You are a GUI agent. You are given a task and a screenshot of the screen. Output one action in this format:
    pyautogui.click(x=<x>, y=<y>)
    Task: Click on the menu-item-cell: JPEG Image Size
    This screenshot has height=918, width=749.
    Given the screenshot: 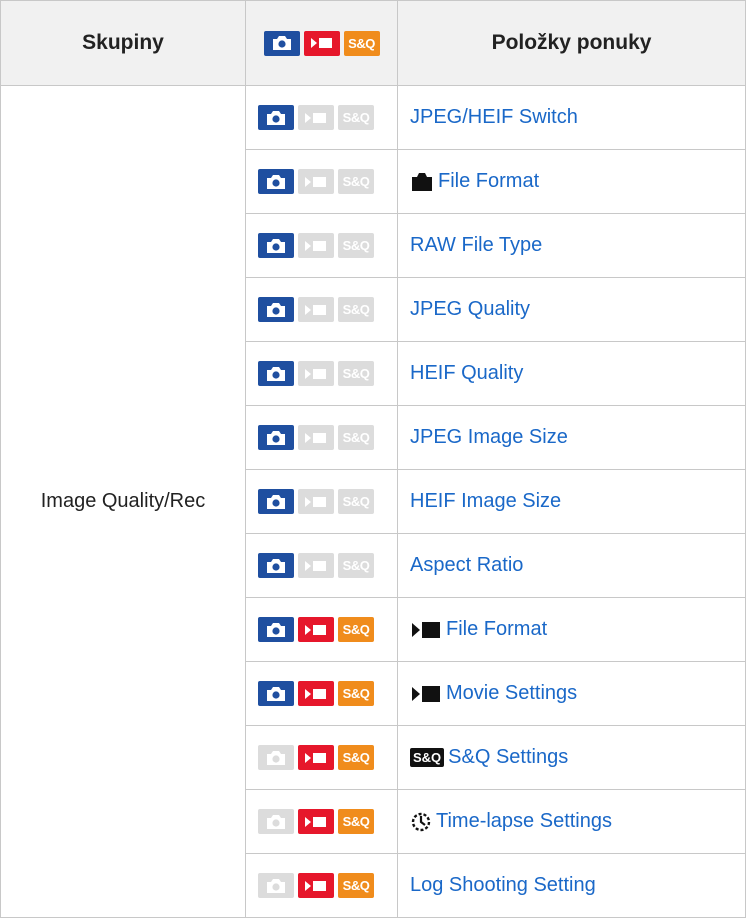 What is the action you would take?
    pyautogui.click(x=571, y=437)
    